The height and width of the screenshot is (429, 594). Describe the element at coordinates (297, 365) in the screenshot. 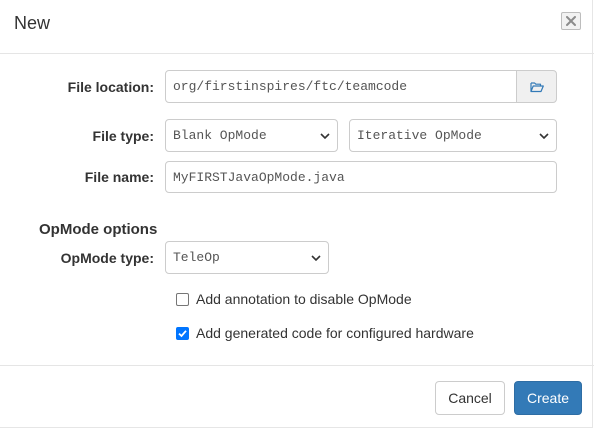

I see `footer-divider` at that location.